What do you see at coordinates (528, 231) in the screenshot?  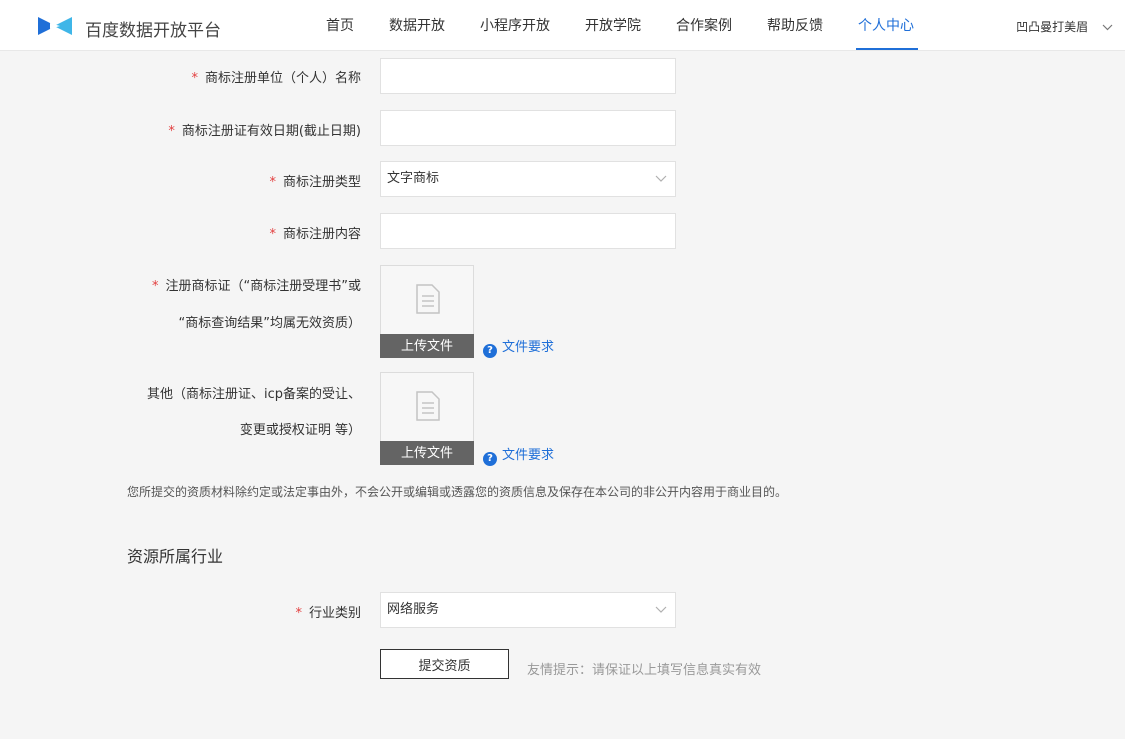 I see `trademark-content-input` at bounding box center [528, 231].